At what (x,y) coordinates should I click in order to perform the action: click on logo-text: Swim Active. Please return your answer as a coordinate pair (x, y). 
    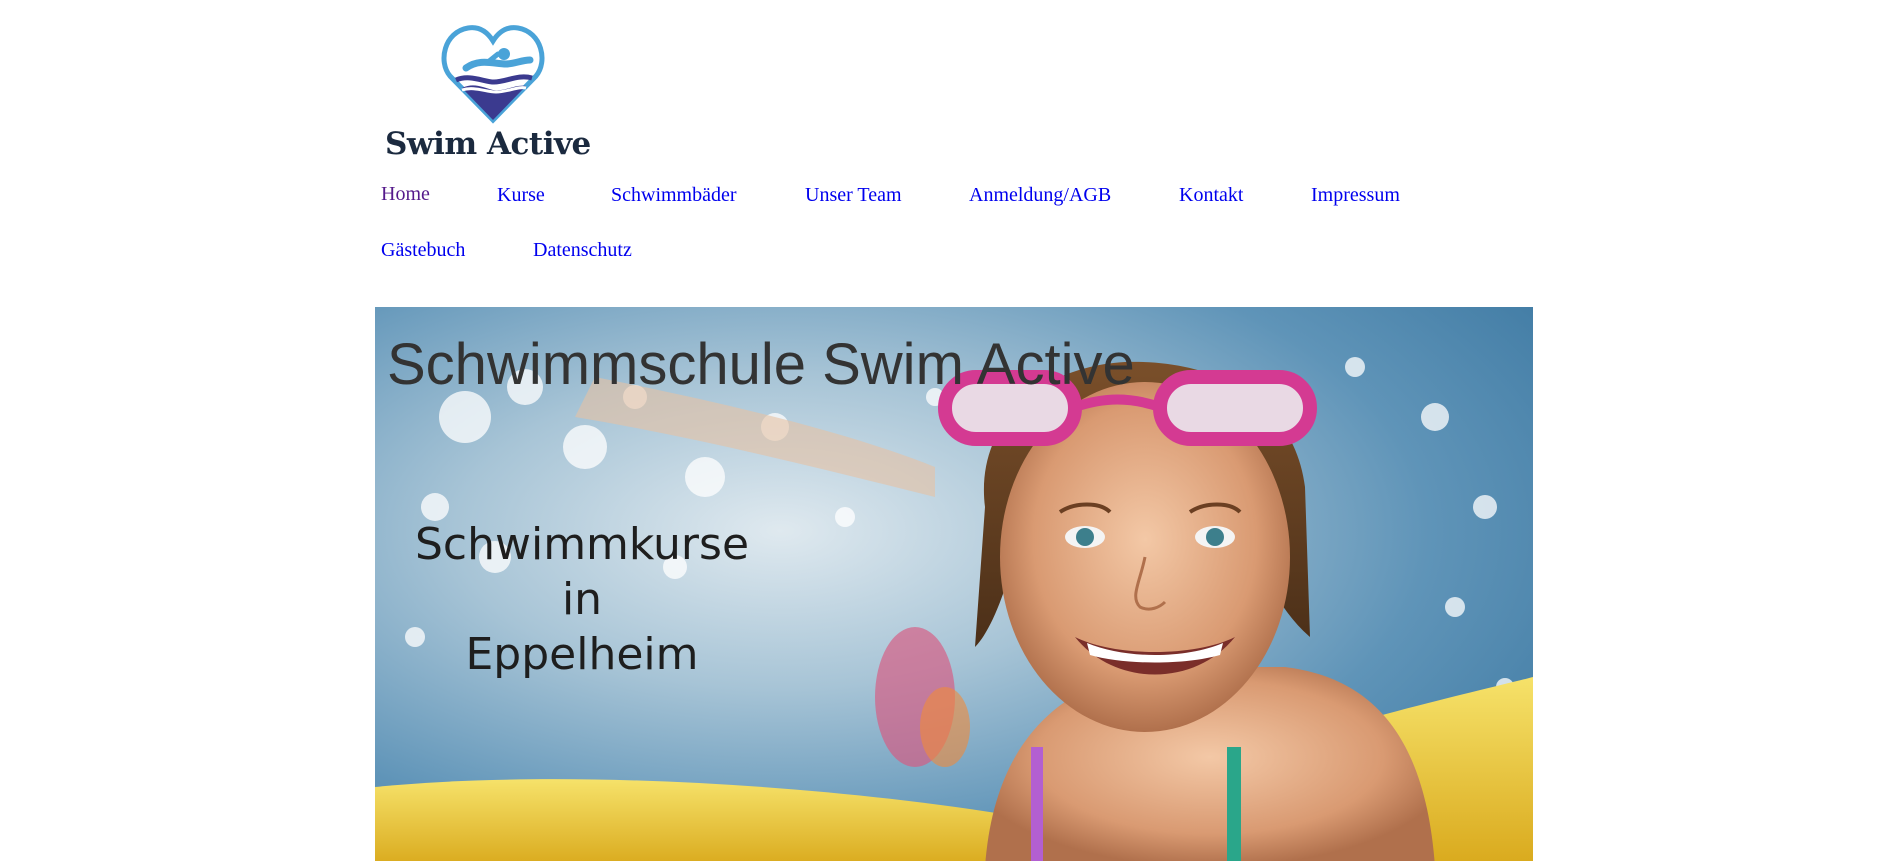
    Looking at the image, I should click on (488, 144).